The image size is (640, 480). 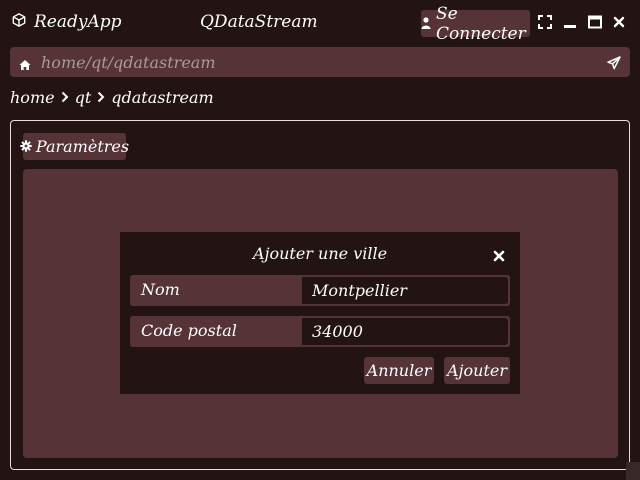 What do you see at coordinates (32, 97) in the screenshot?
I see `breadcrumb-item-home: home` at bounding box center [32, 97].